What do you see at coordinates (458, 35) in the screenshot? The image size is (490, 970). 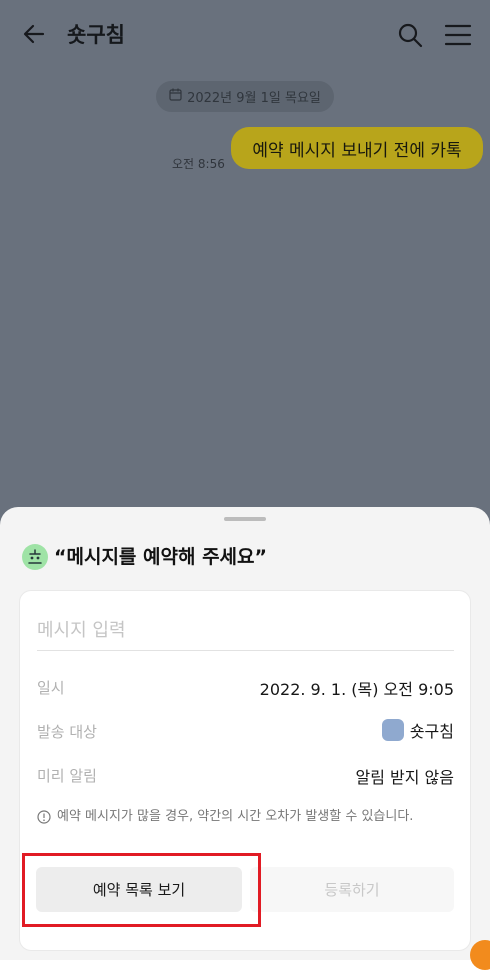 I see `menu-icon` at bounding box center [458, 35].